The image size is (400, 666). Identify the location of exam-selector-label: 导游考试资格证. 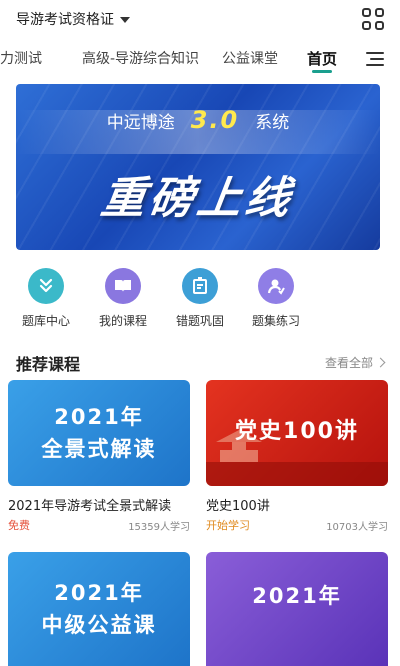
(65, 20).